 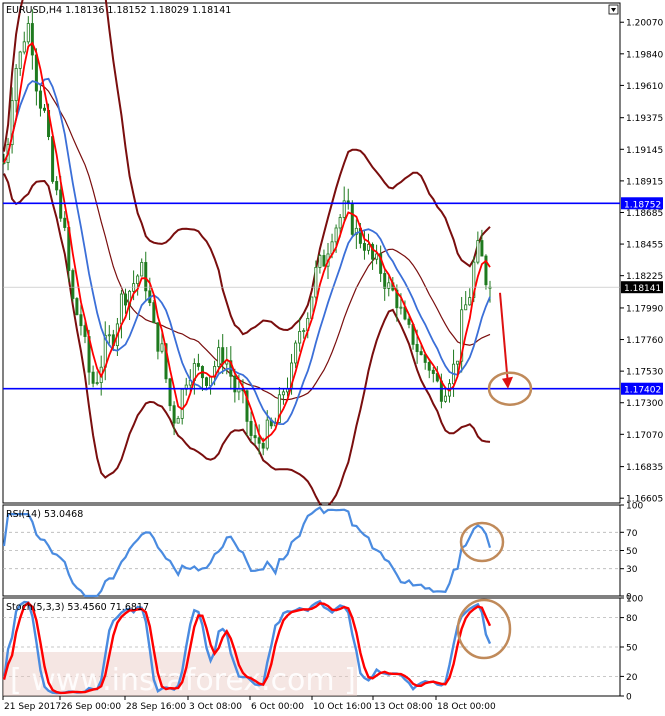 I want to click on stoch-tick-label: 20, so click(x=632, y=678).